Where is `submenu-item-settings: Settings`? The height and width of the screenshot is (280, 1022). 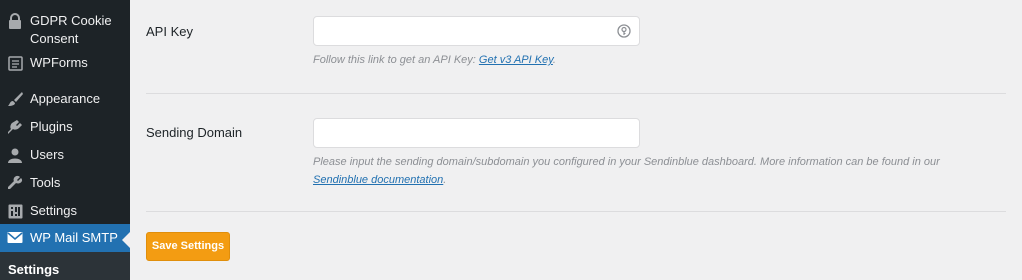 submenu-item-settings: Settings is located at coordinates (33, 269).